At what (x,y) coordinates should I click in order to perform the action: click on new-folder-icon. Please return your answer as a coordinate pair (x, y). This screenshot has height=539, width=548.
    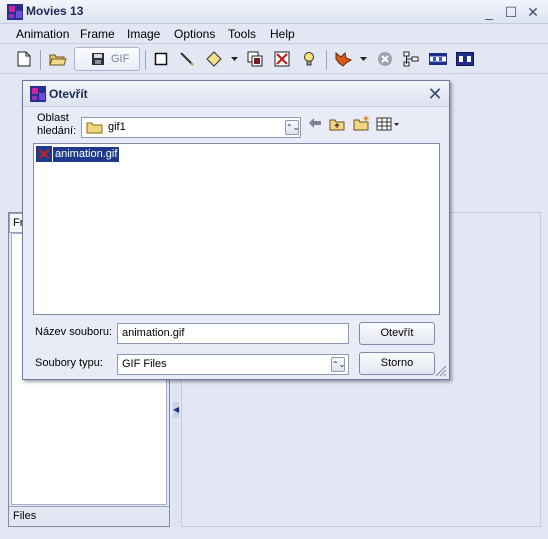
    Looking at the image, I should click on (362, 124).